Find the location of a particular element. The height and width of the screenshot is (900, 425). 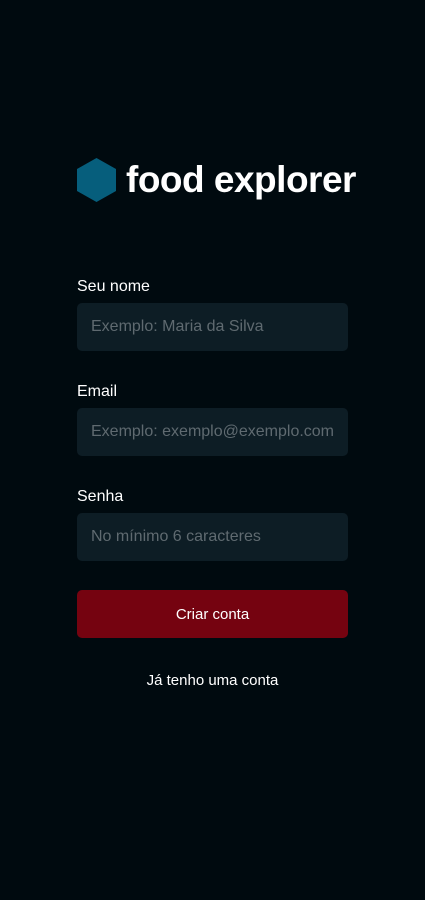

password-field-label: Senha is located at coordinates (100, 496).